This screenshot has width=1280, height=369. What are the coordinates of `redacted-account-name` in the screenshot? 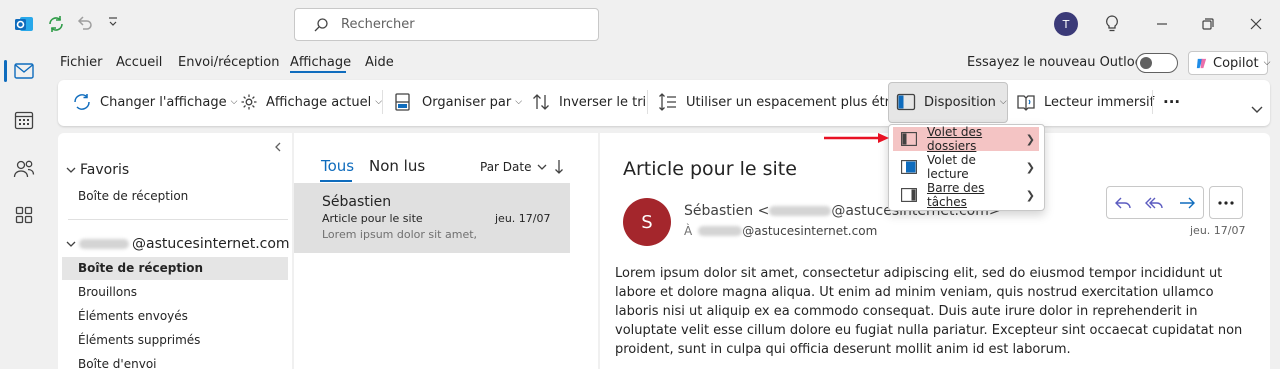 It's located at (104, 244).